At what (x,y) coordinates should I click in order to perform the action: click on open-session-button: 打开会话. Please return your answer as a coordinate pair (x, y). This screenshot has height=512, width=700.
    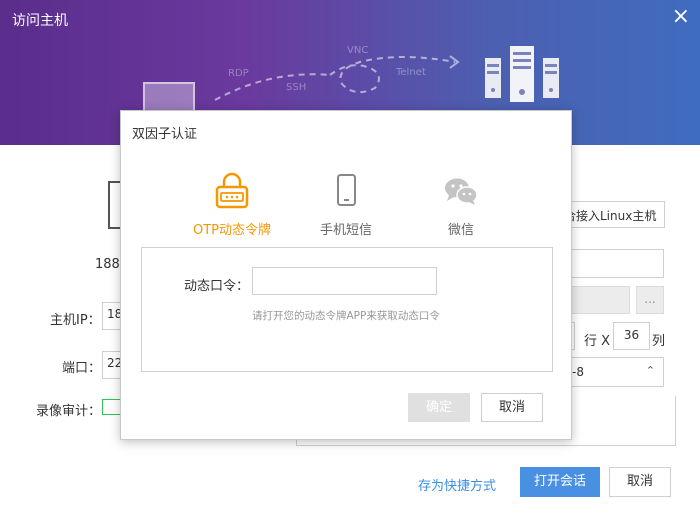
    Looking at the image, I should click on (560, 482).